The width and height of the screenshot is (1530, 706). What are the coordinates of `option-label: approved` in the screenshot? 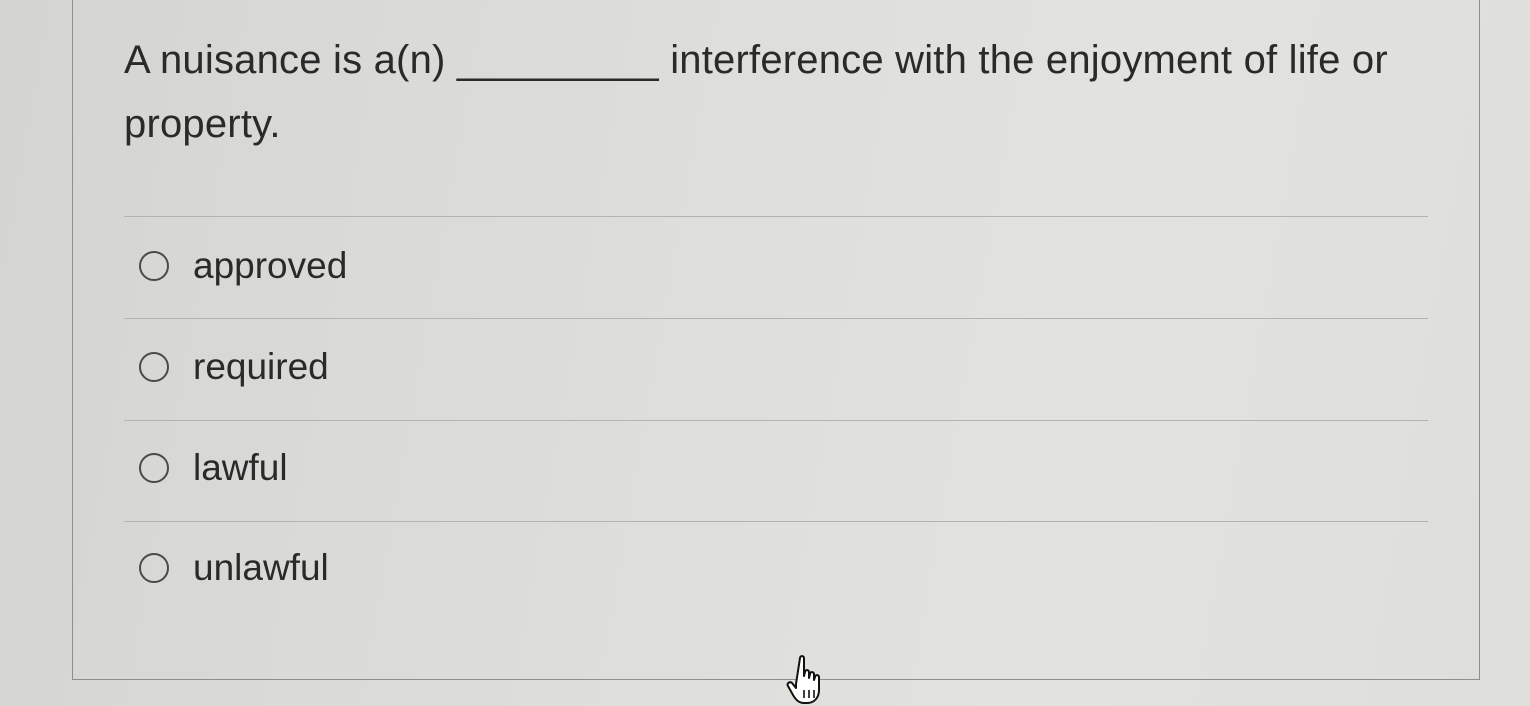 It's located at (270, 265).